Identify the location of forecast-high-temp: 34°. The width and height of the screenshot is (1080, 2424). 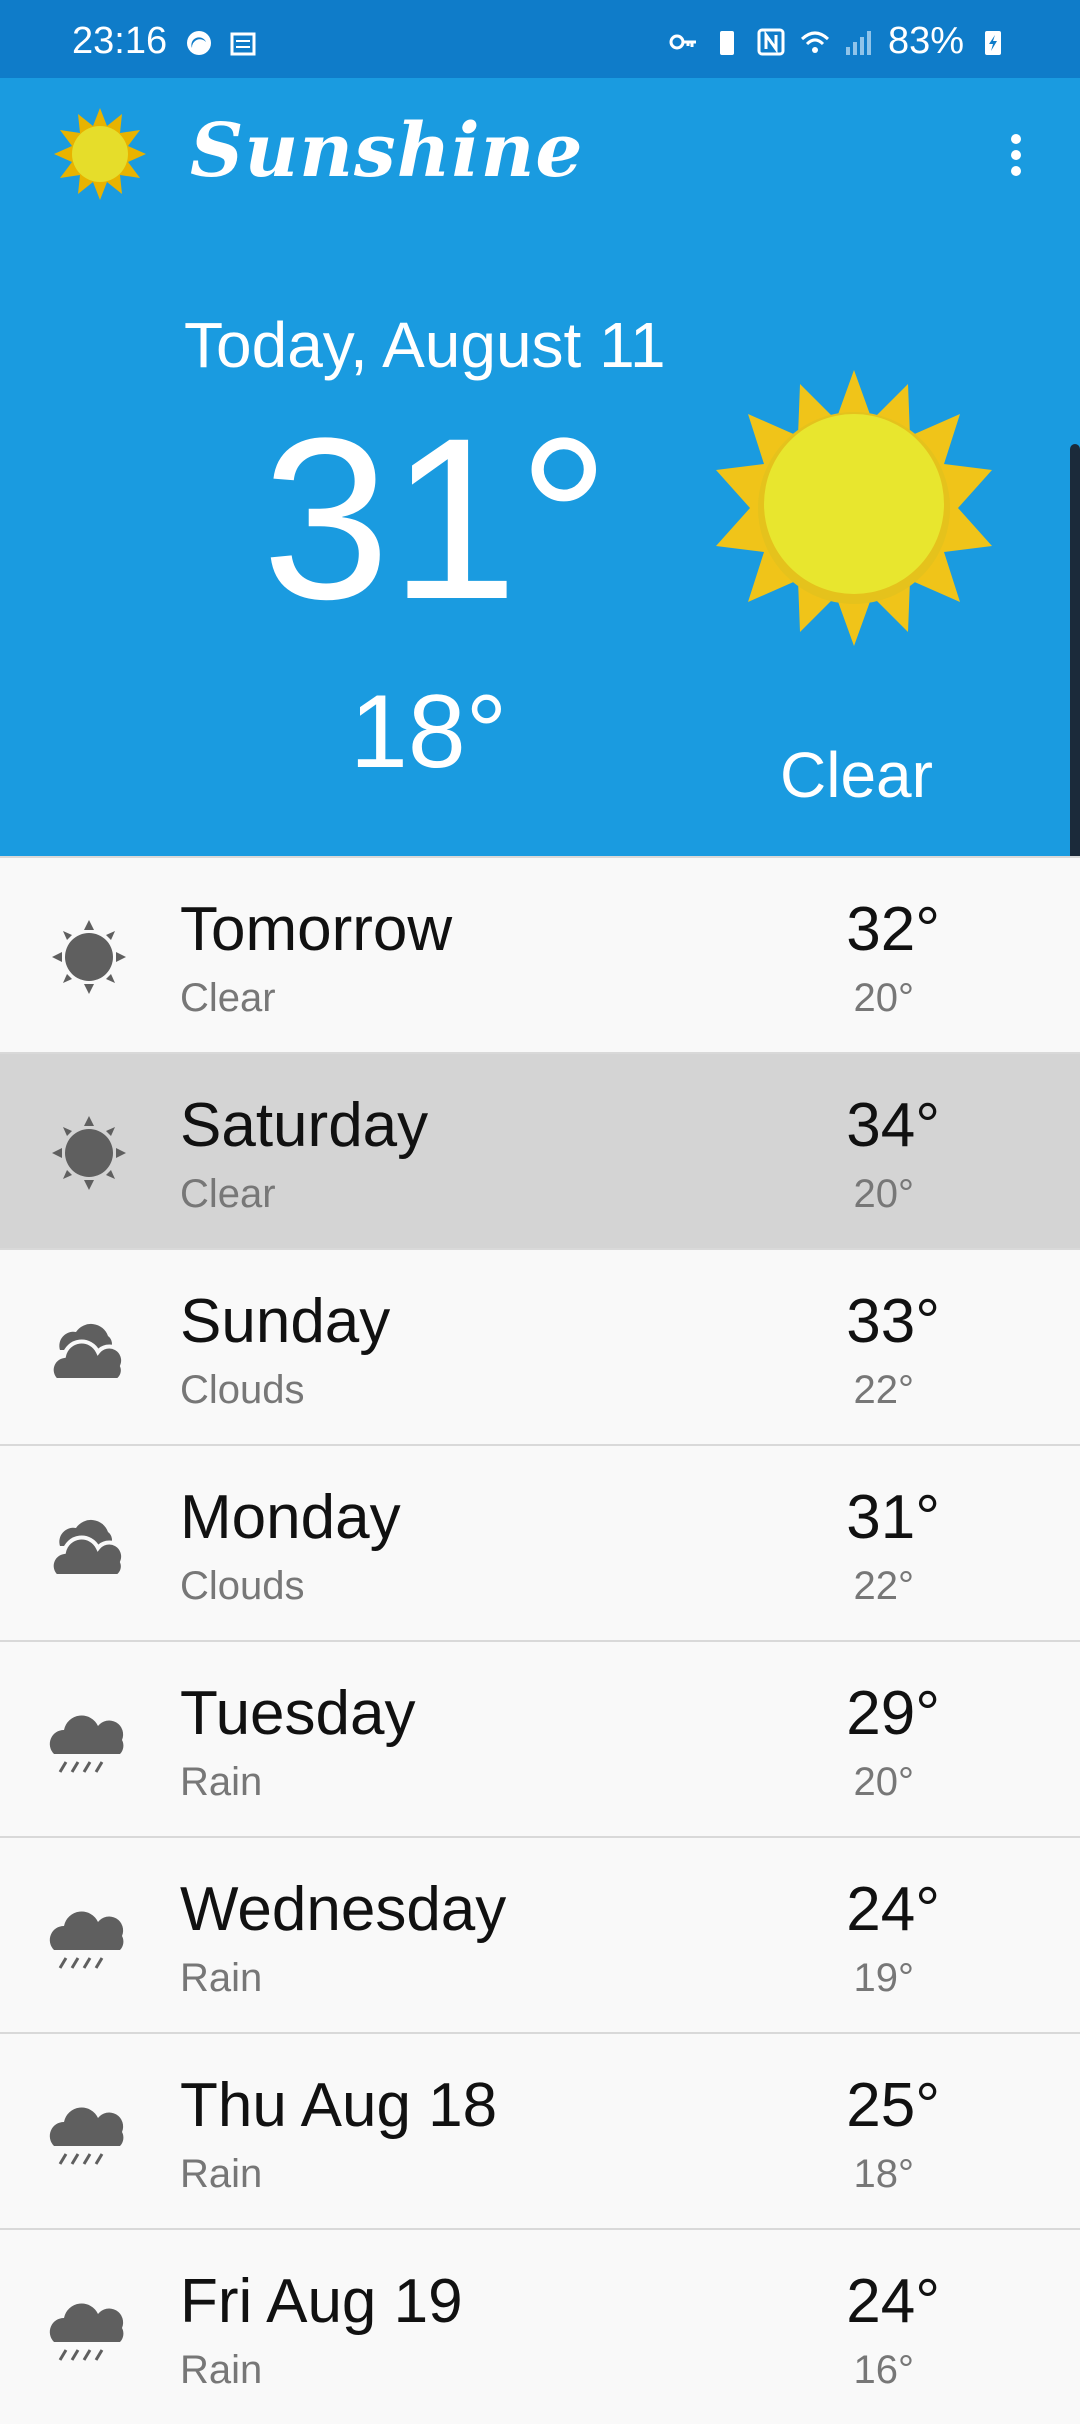
(893, 1125).